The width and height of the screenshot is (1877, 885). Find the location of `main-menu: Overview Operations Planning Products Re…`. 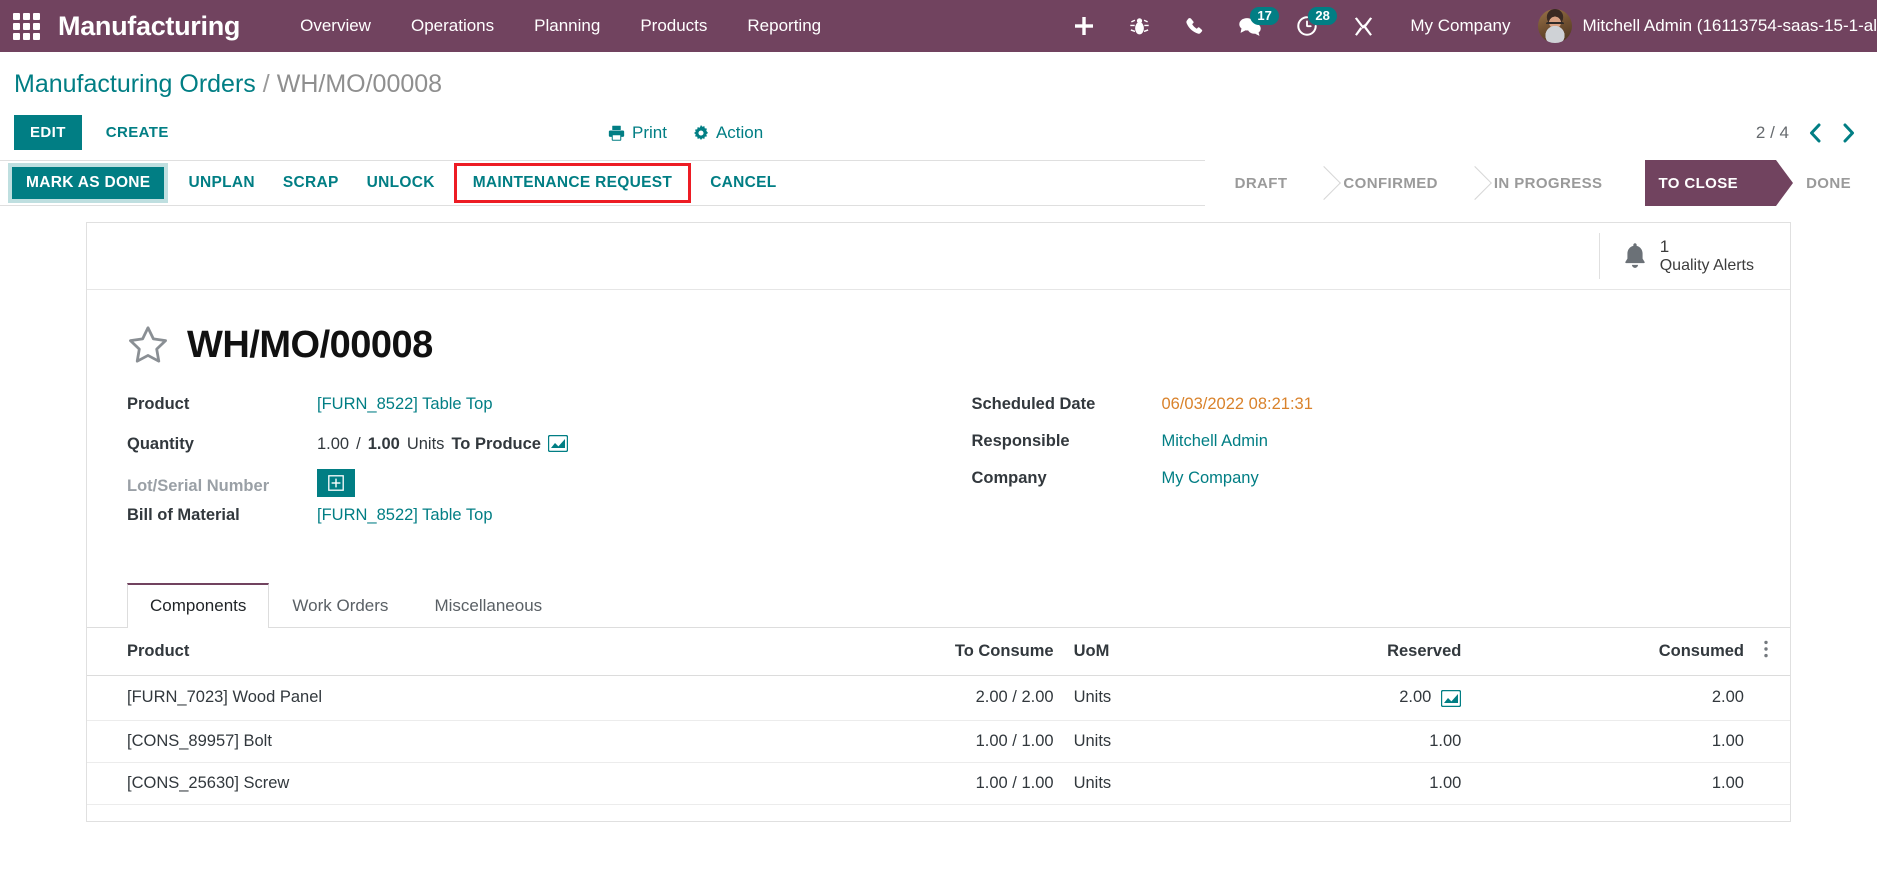

main-menu: Overview Operations Planning Products Re… is located at coordinates (560, 26).